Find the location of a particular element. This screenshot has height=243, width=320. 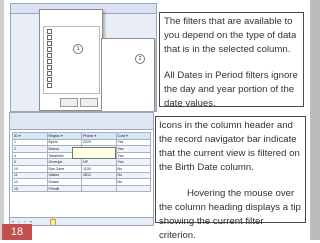

date-tree-list is located at coordinates (71, 60).